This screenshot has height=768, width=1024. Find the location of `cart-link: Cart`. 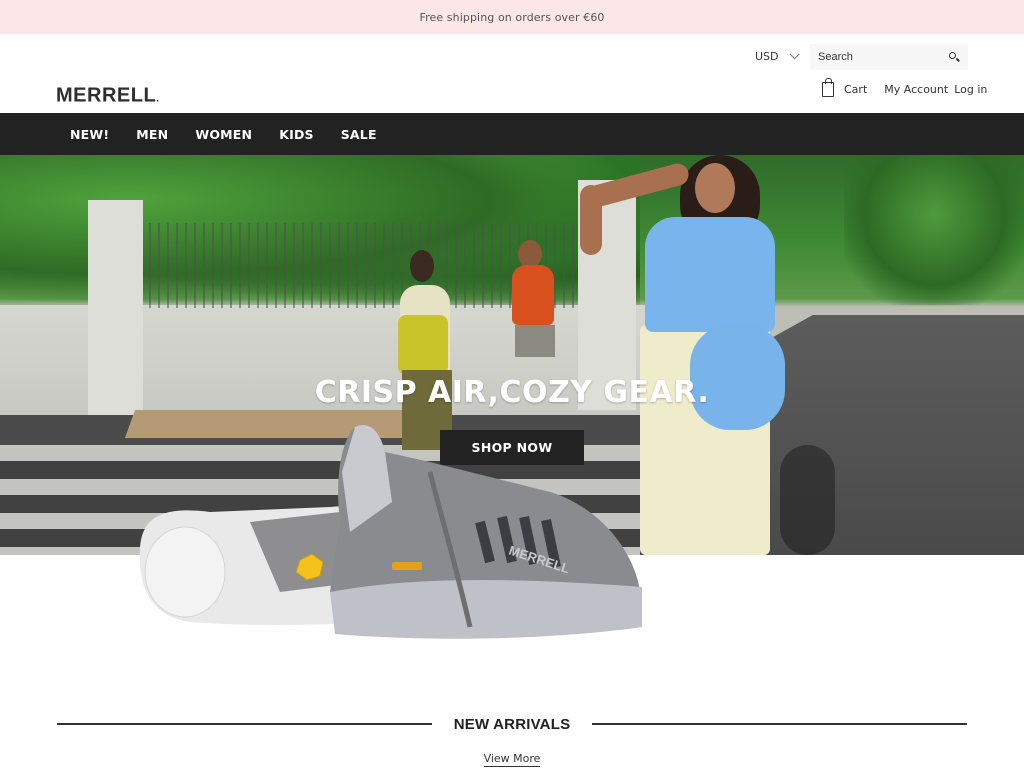

cart-link: Cart is located at coordinates (855, 89).